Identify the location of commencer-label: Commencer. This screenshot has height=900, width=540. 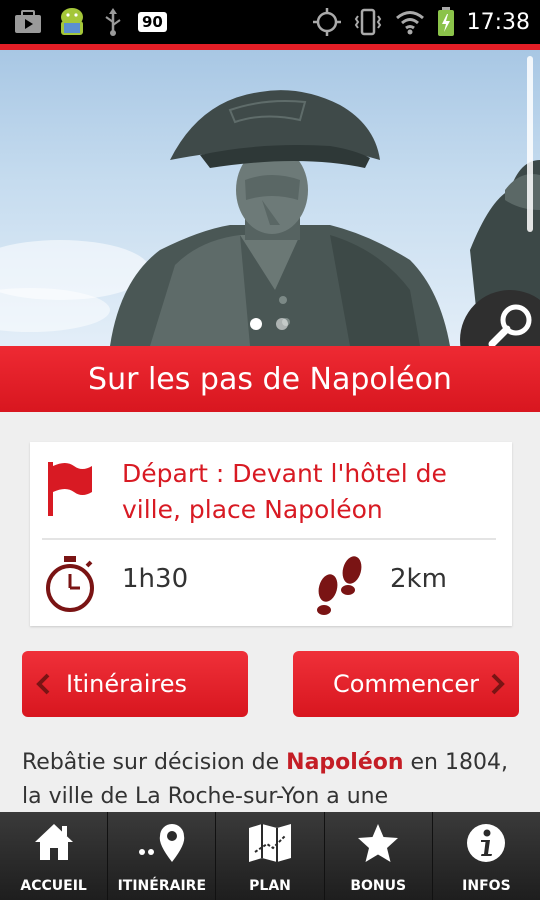
(405, 684).